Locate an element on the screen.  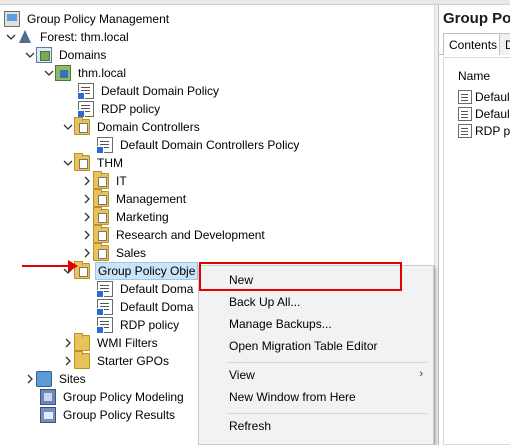
tree-node-group-policy-objects: Group Policy Obje is located at coordinates (130, 270).